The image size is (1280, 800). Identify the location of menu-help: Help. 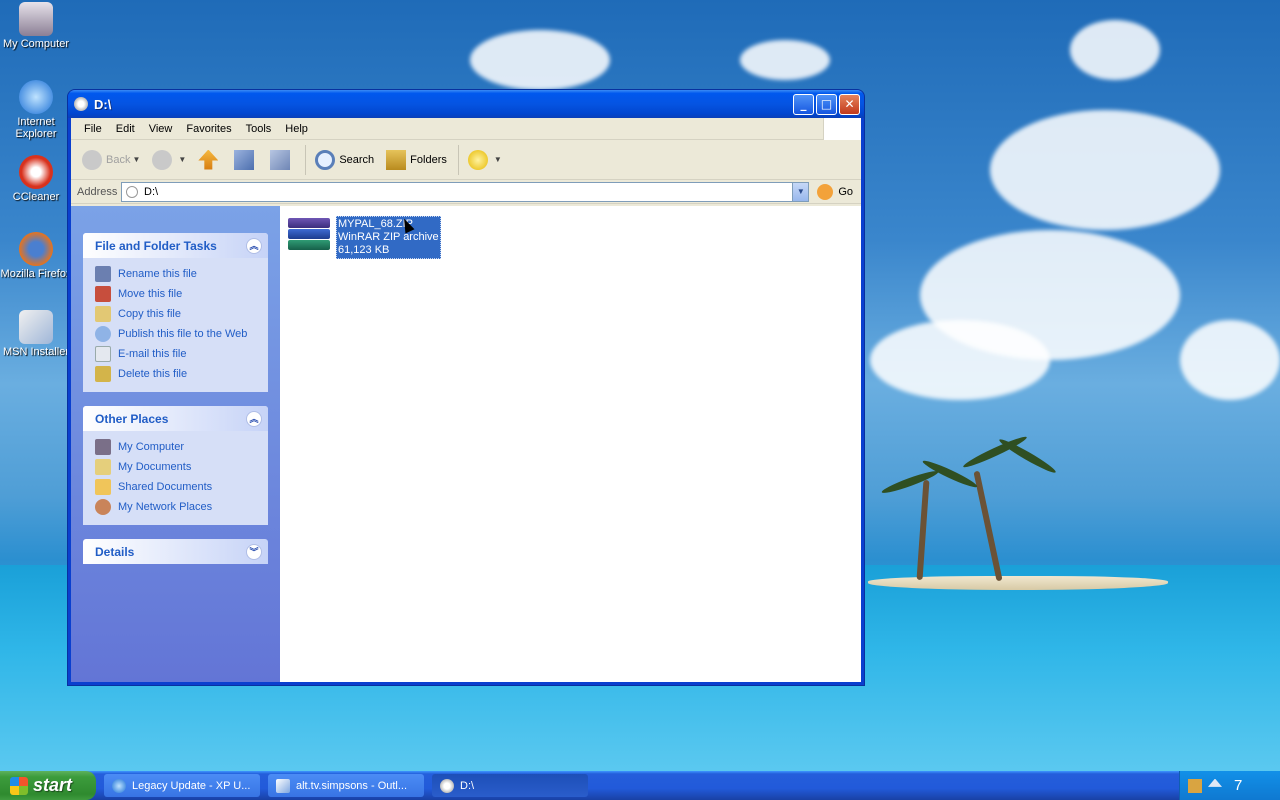
(296, 129).